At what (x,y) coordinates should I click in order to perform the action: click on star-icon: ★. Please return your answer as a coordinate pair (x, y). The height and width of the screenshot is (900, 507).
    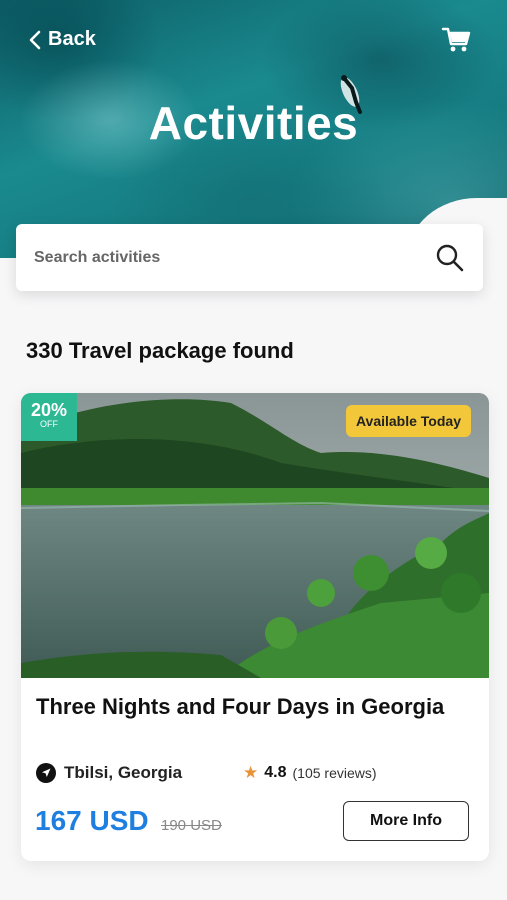
    Looking at the image, I should click on (251, 772).